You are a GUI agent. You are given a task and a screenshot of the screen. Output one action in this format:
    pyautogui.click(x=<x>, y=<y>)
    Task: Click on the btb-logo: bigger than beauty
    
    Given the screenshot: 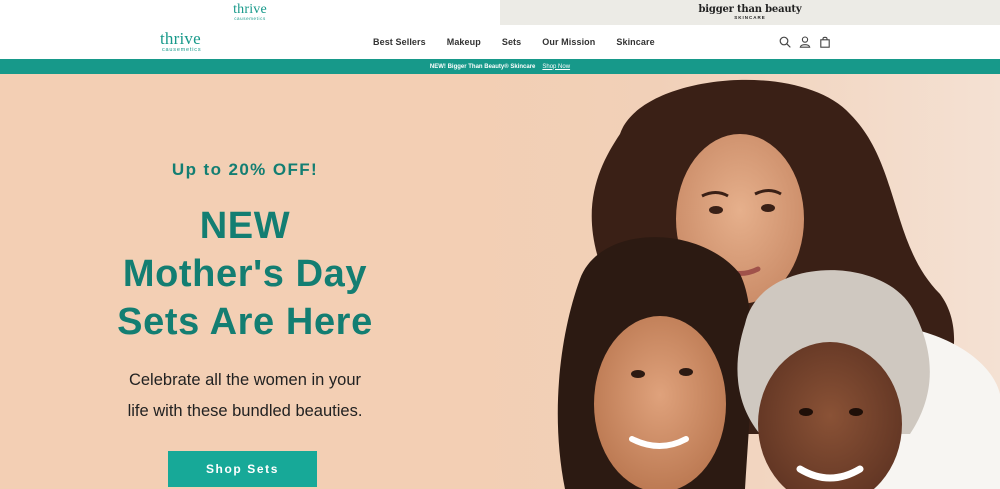 What is the action you would take?
    pyautogui.click(x=750, y=9)
    